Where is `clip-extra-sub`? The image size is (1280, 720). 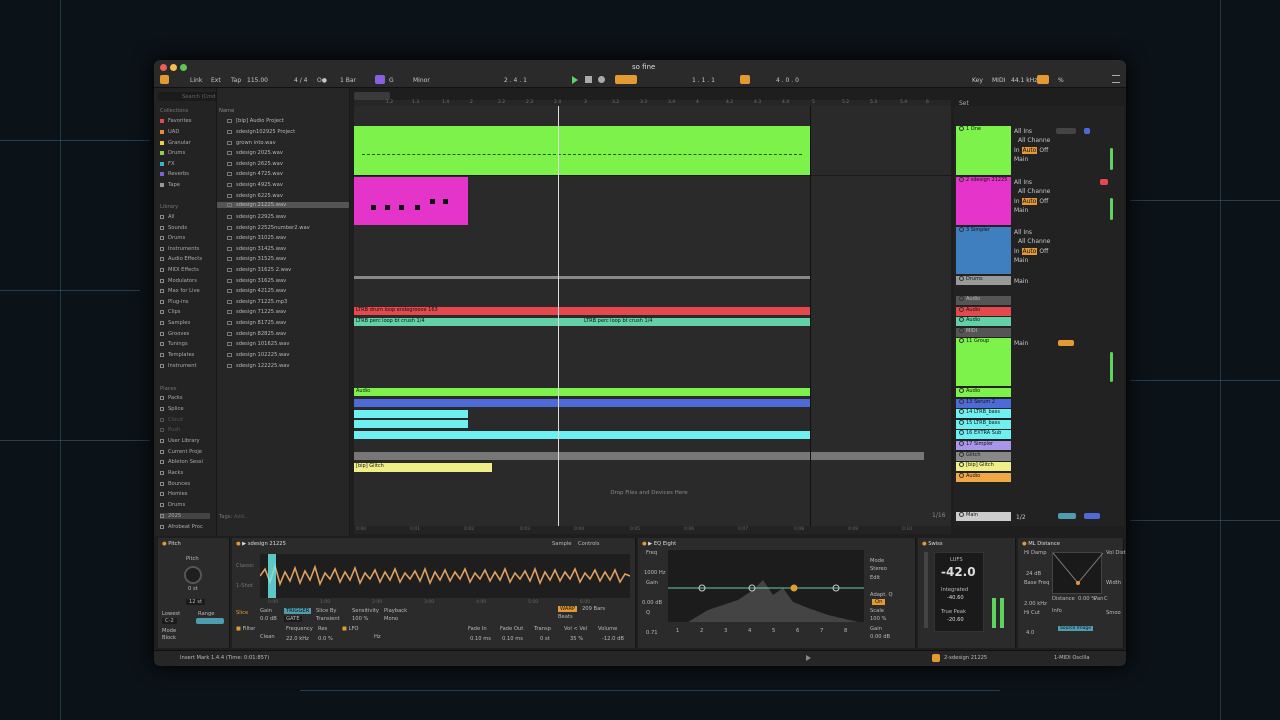
clip-extra-sub is located at coordinates (582, 435).